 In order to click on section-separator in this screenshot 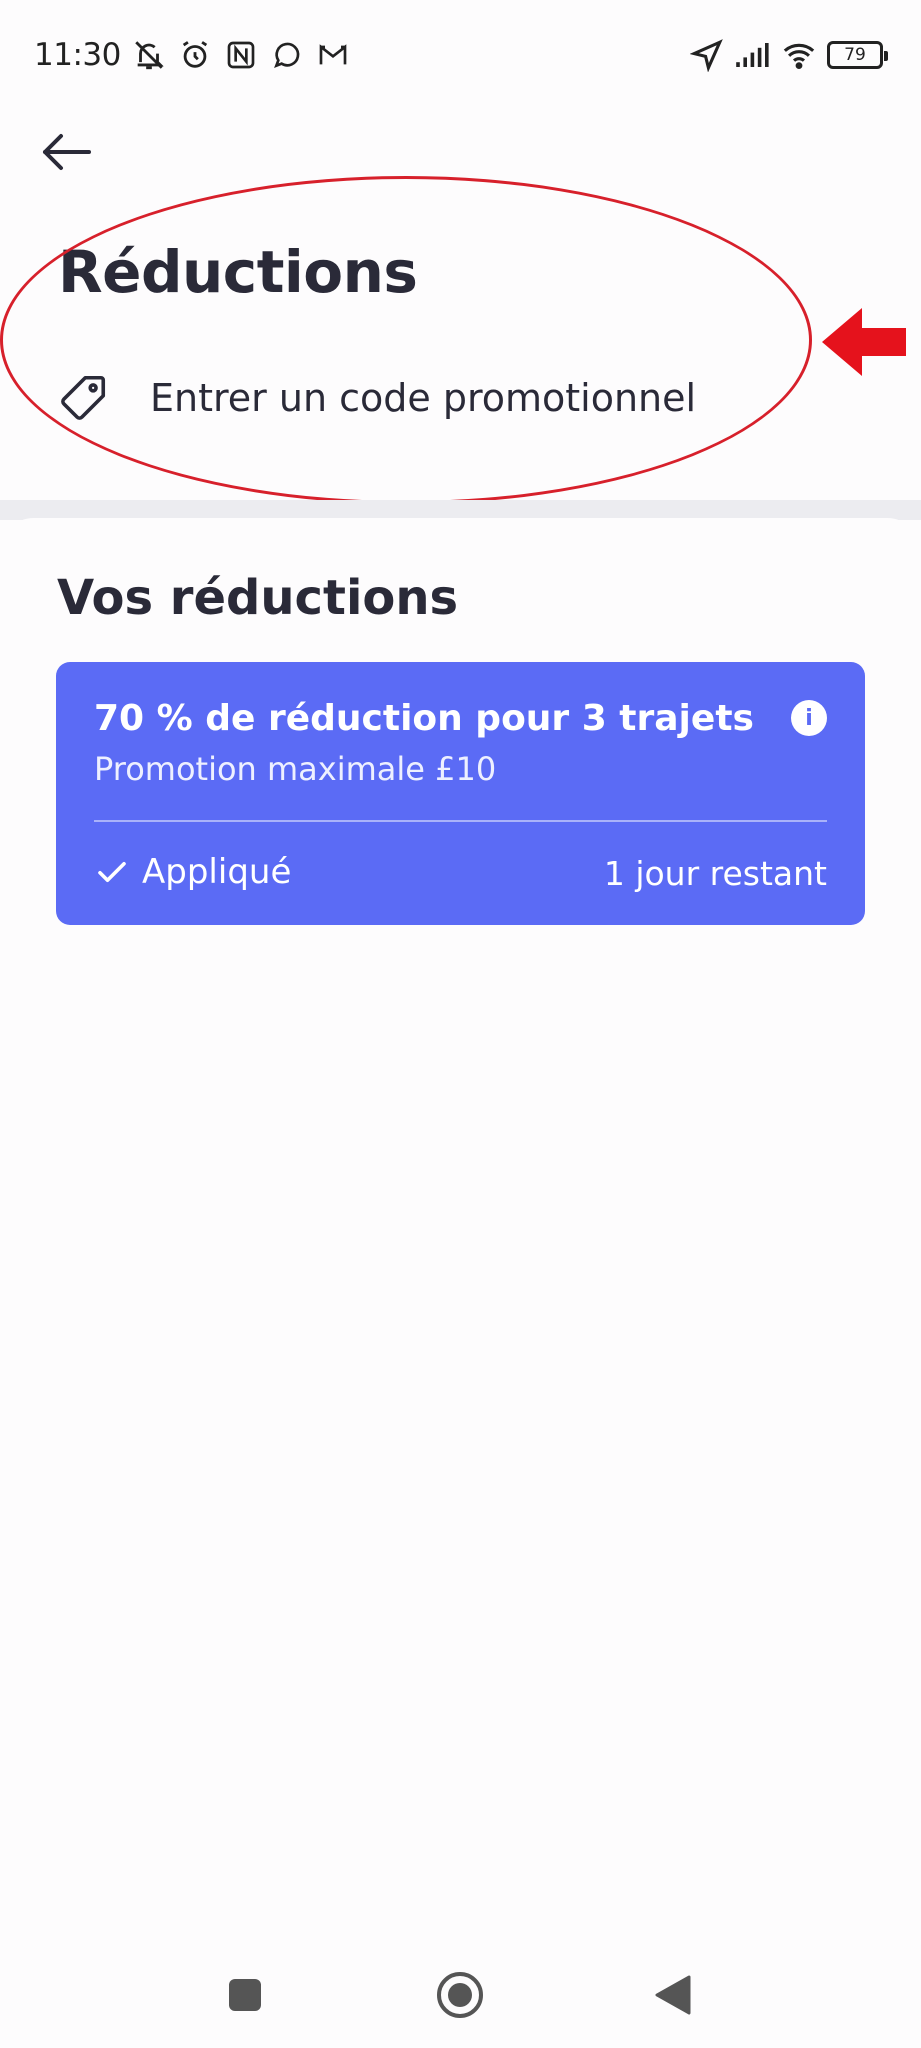, I will do `click(460, 510)`.